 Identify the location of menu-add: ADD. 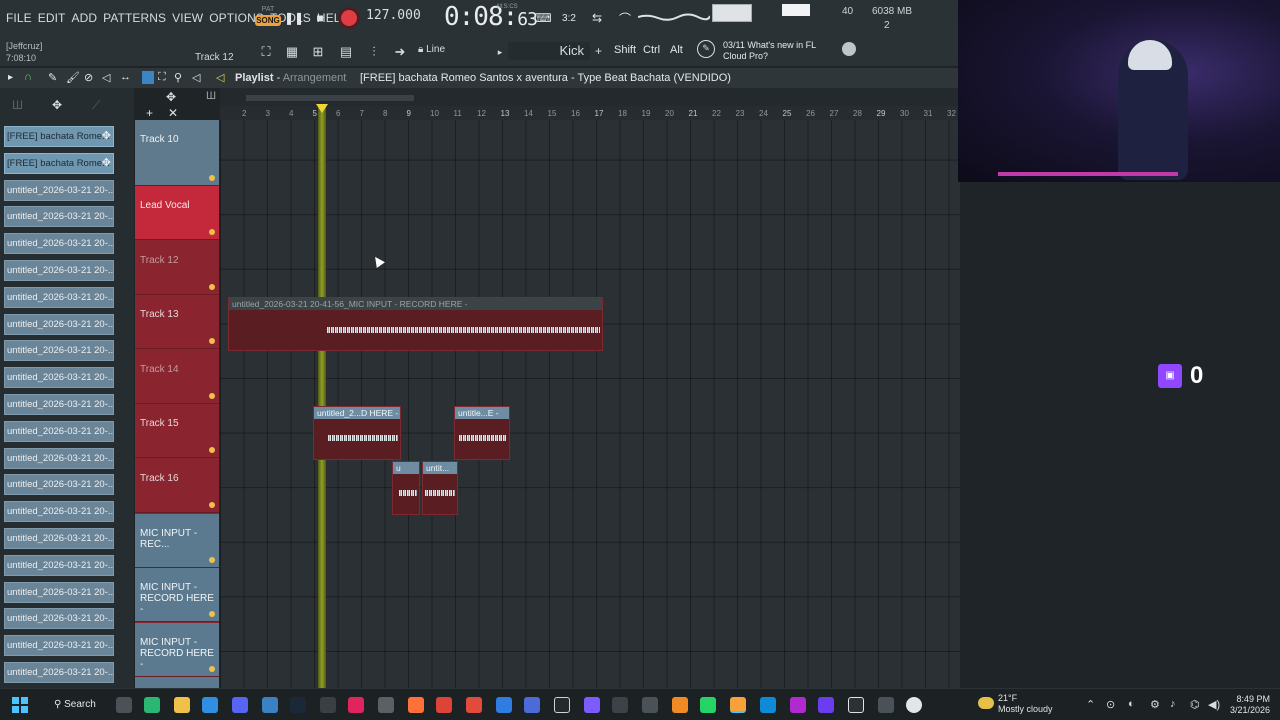
(84, 18).